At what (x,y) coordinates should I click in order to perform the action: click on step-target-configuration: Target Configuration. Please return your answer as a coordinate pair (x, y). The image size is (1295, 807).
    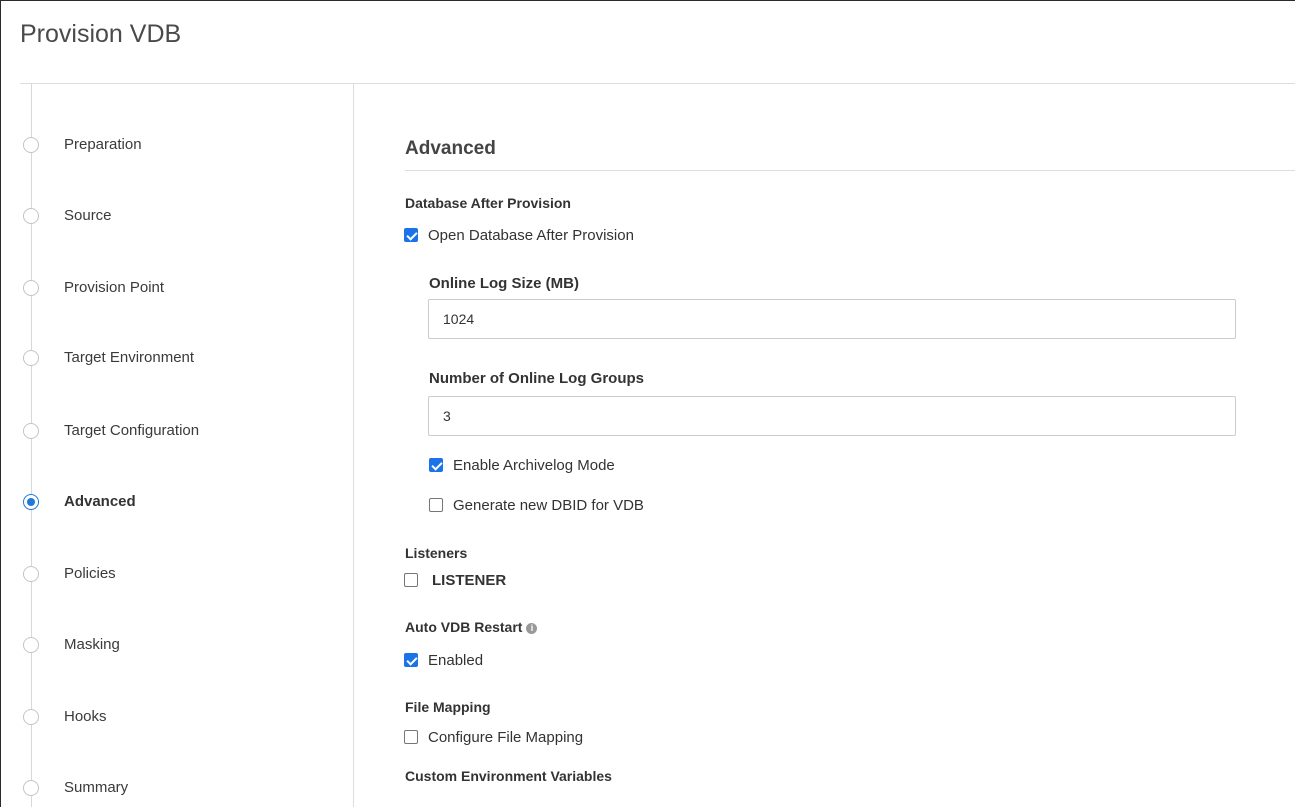
    Looking at the image, I should click on (176, 431).